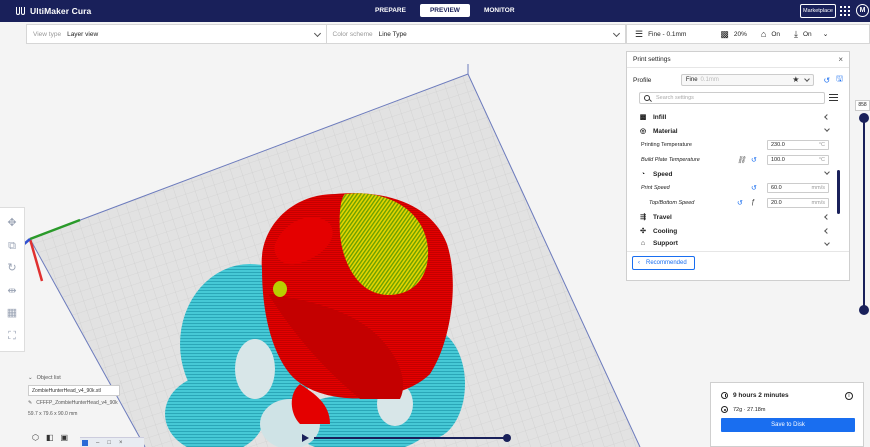 The image size is (870, 447). Describe the element at coordinates (177, 34) in the screenshot. I see `view-type-dropdown: View type Layer view` at that location.